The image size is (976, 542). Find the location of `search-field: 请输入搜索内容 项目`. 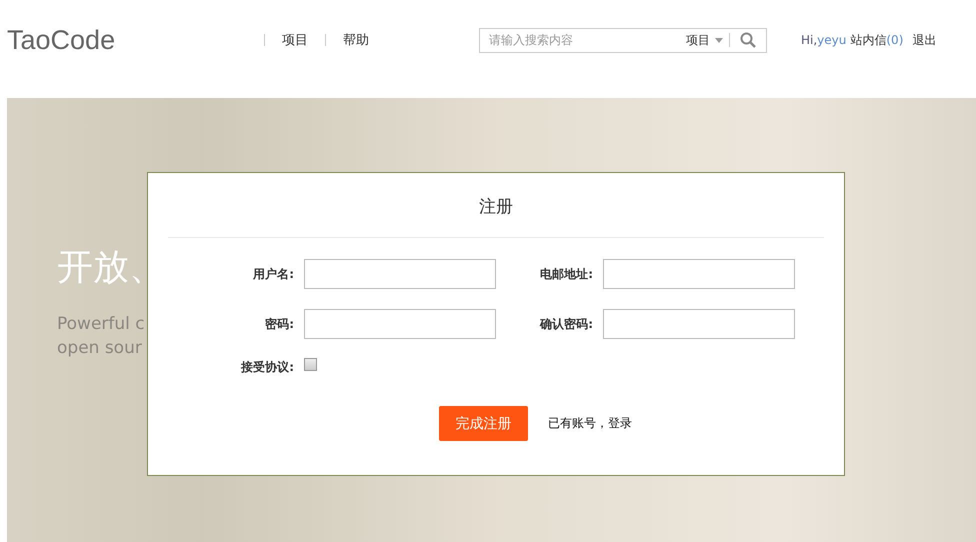

search-field: 请输入搜索内容 项目 is located at coordinates (623, 40).